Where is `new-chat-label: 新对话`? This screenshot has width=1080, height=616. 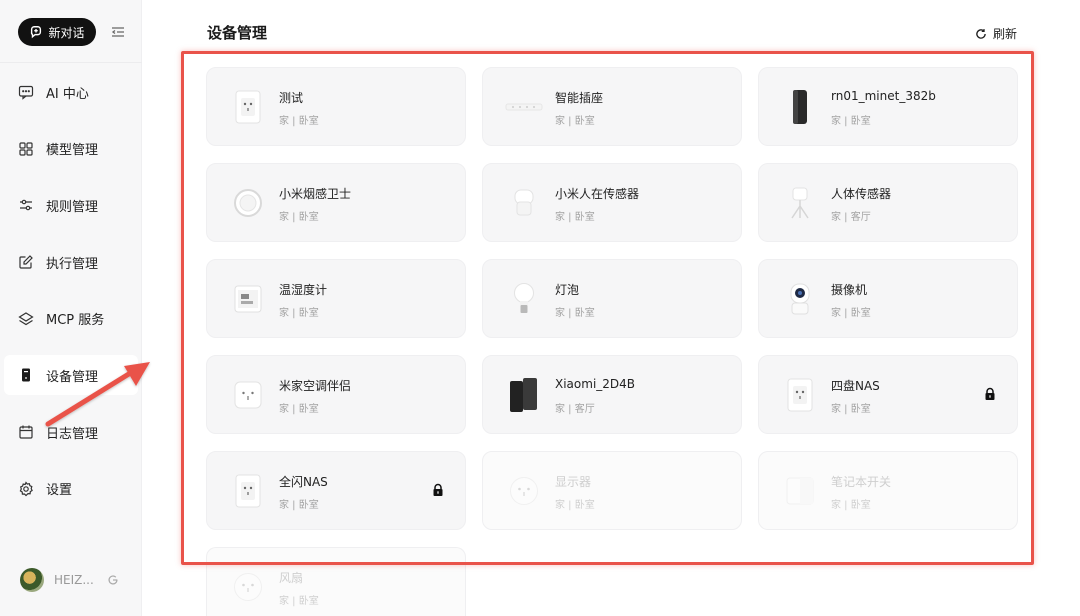 new-chat-label: 新对话 is located at coordinates (66, 32).